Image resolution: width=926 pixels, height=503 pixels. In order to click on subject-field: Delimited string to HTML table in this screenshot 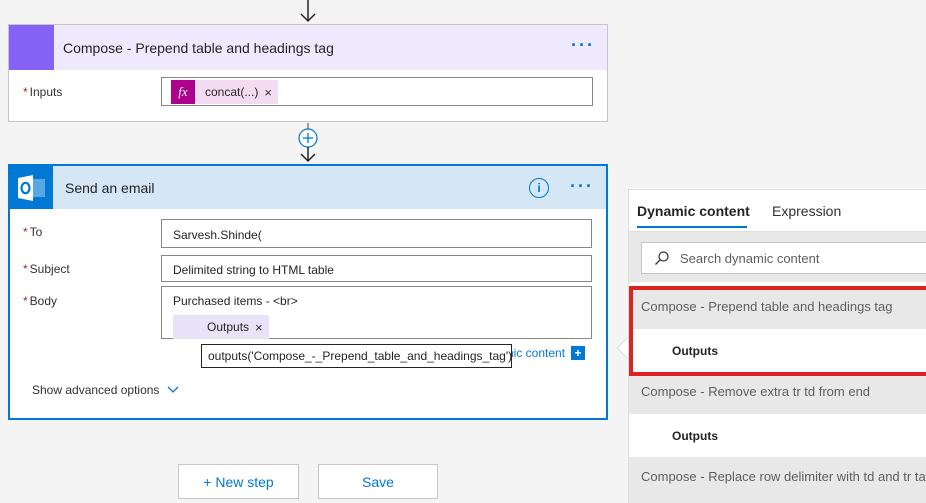, I will do `click(376, 268)`.